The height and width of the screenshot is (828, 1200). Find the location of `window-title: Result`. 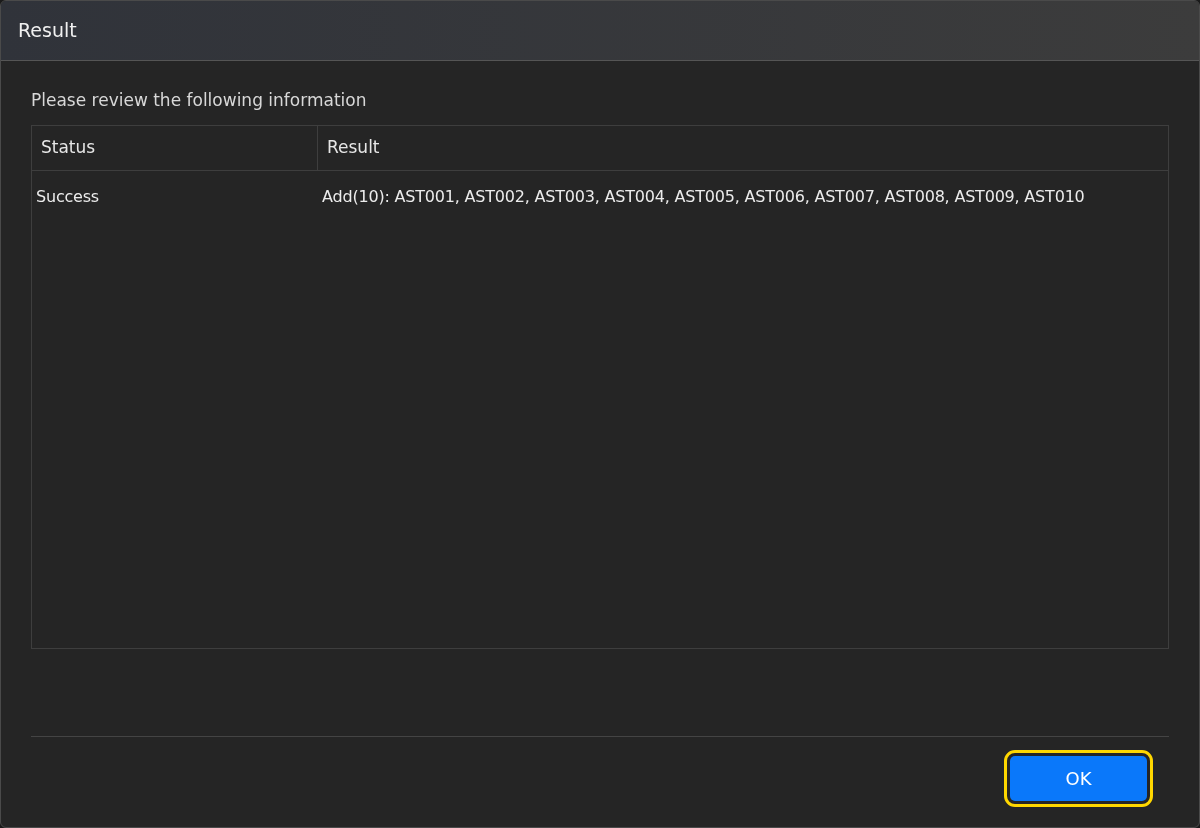

window-title: Result is located at coordinates (47, 31).